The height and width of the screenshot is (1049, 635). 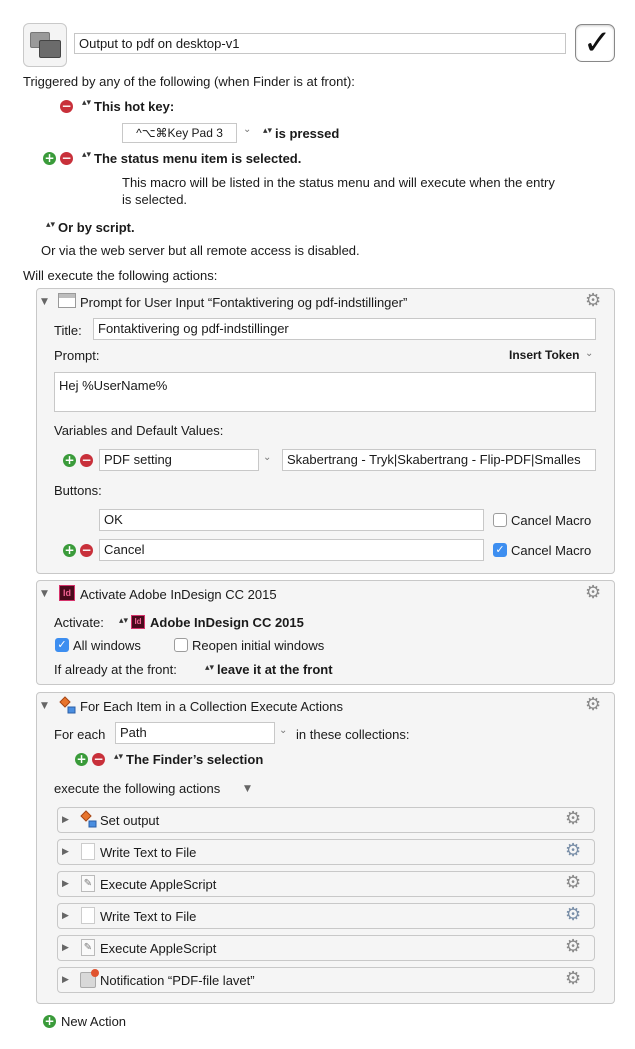 I want to click on hotkey-field: ^⌥⌘Key Pad 3, so click(x=179, y=133).